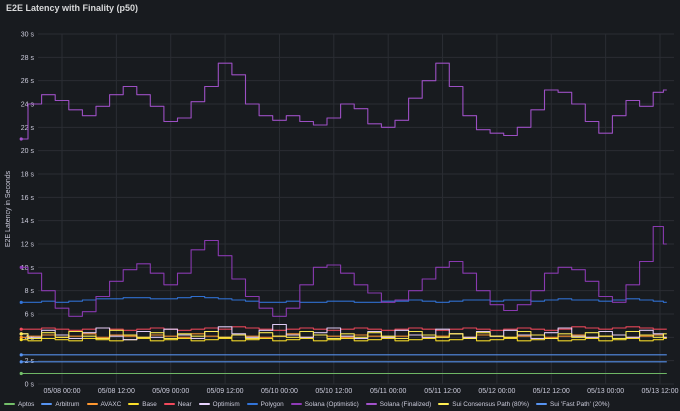  What do you see at coordinates (344, 299) in the screenshot?
I see `series-line-polygon` at bounding box center [344, 299].